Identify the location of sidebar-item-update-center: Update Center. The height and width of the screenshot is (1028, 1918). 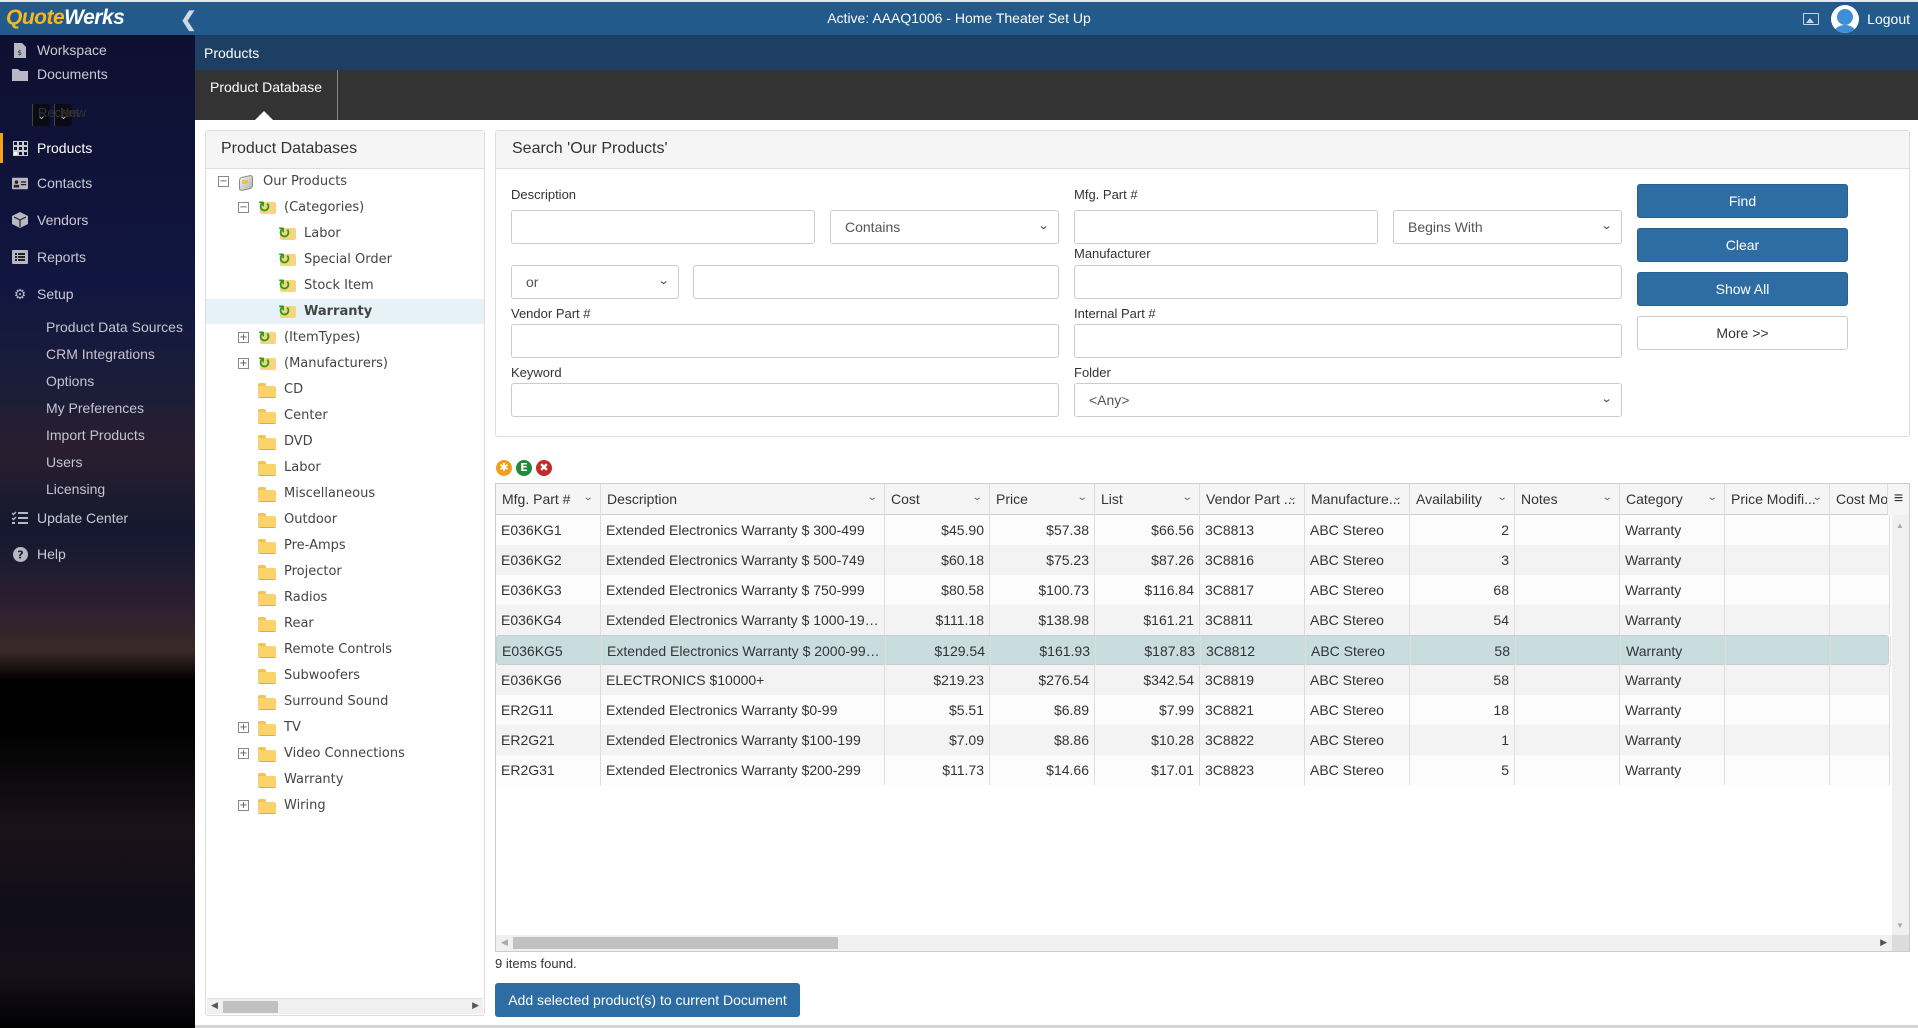
(97, 518).